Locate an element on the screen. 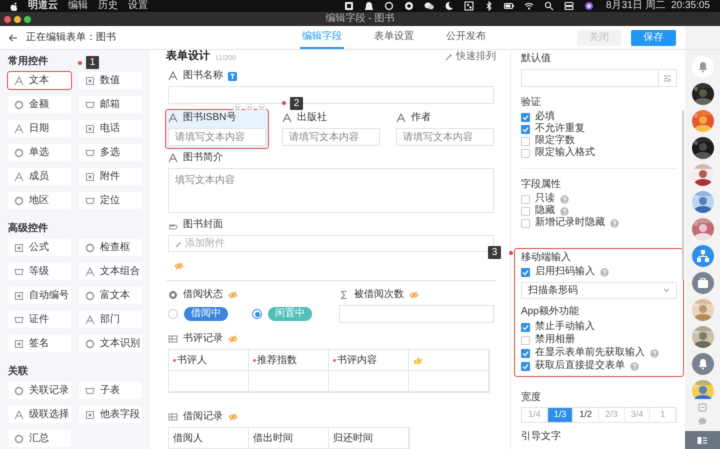 The image size is (720, 449). control-item: 附件 is located at coordinates (110, 176).